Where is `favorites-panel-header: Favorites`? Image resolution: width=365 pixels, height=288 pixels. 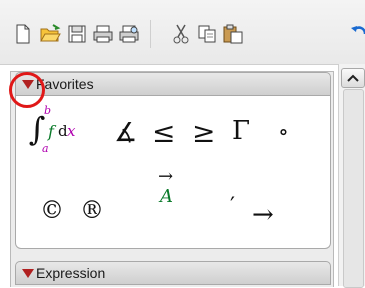
favorites-panel-header: Favorites is located at coordinates (173, 84).